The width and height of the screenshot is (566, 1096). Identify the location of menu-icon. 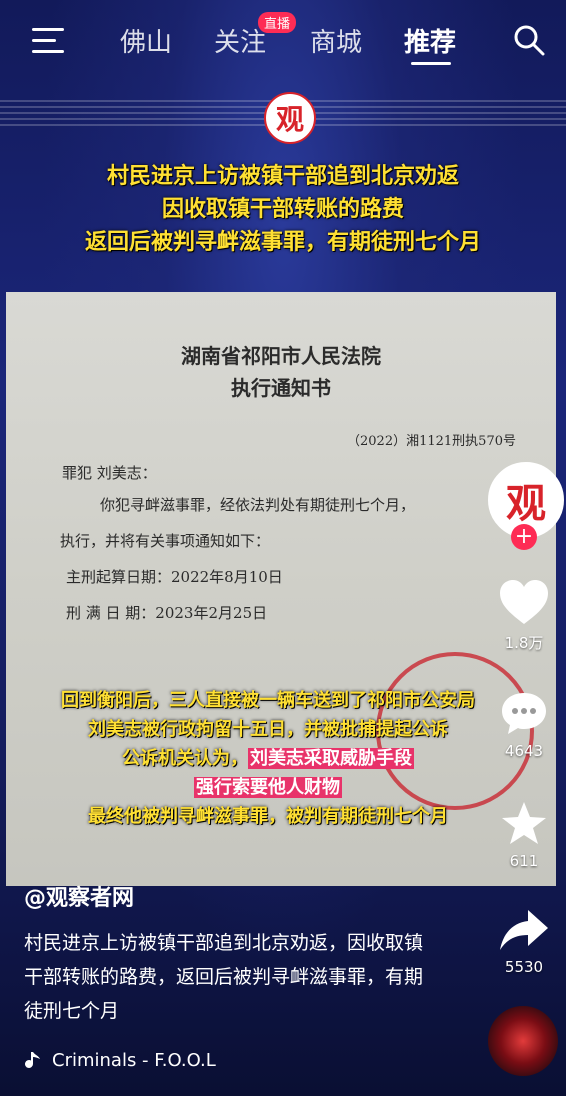
(48, 40).